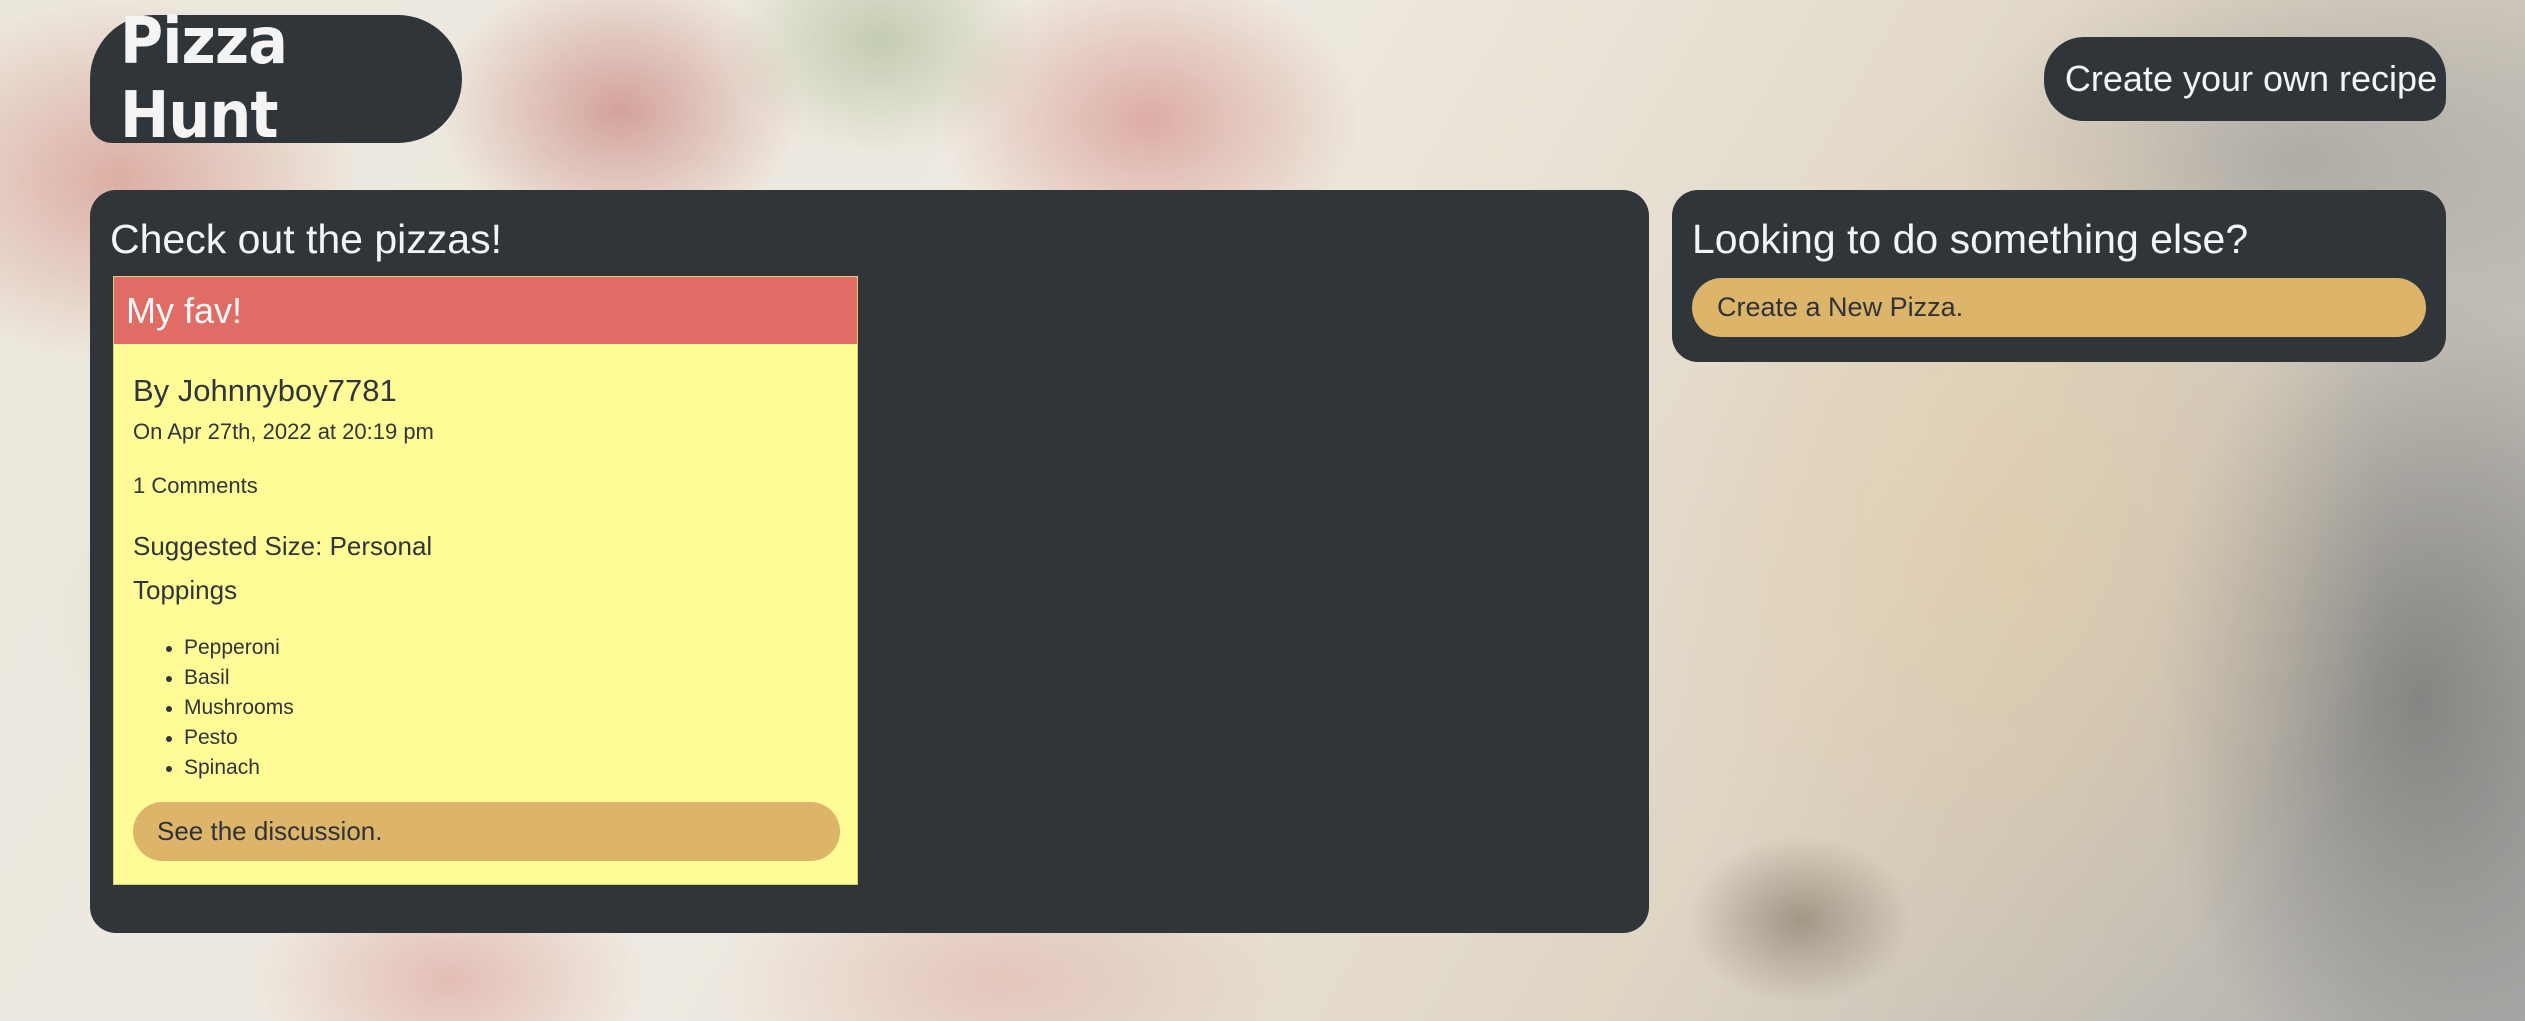  I want to click on topping-item: Pesto, so click(230, 738).